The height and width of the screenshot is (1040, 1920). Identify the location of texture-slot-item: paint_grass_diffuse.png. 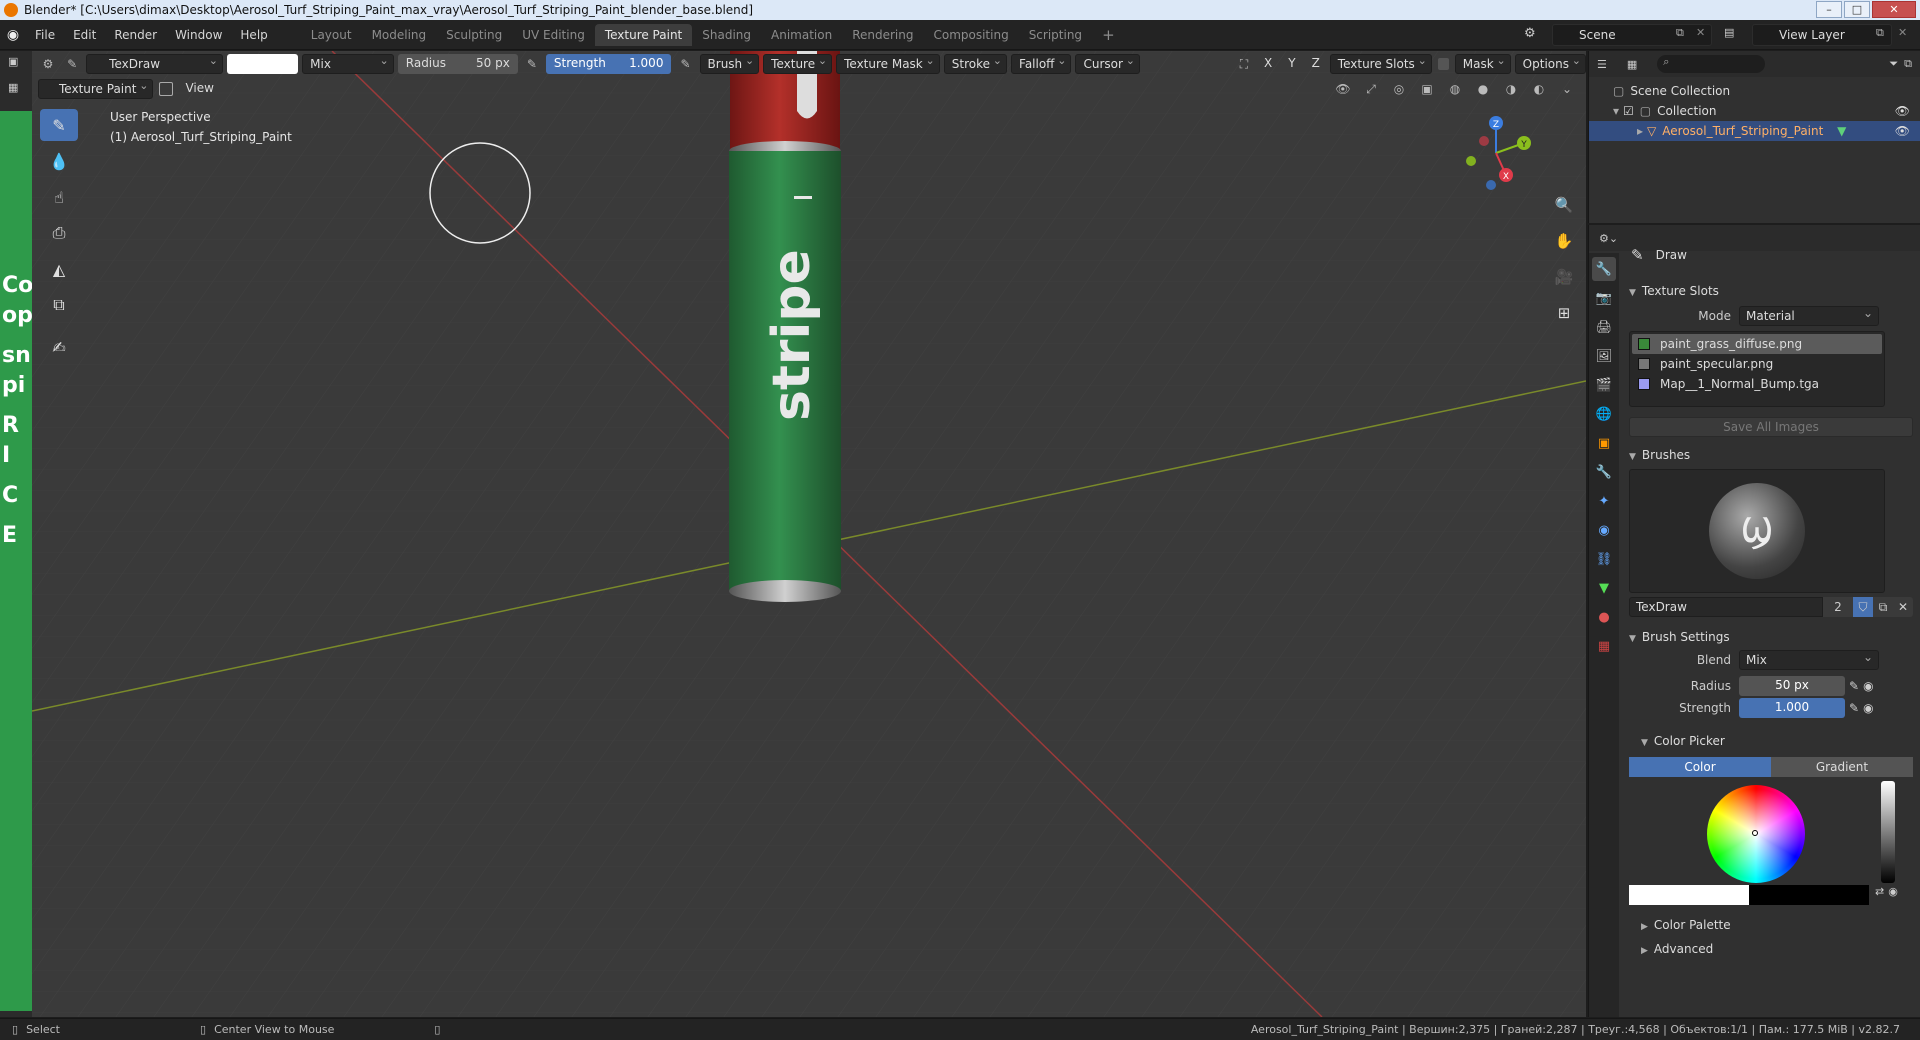
(1757, 344).